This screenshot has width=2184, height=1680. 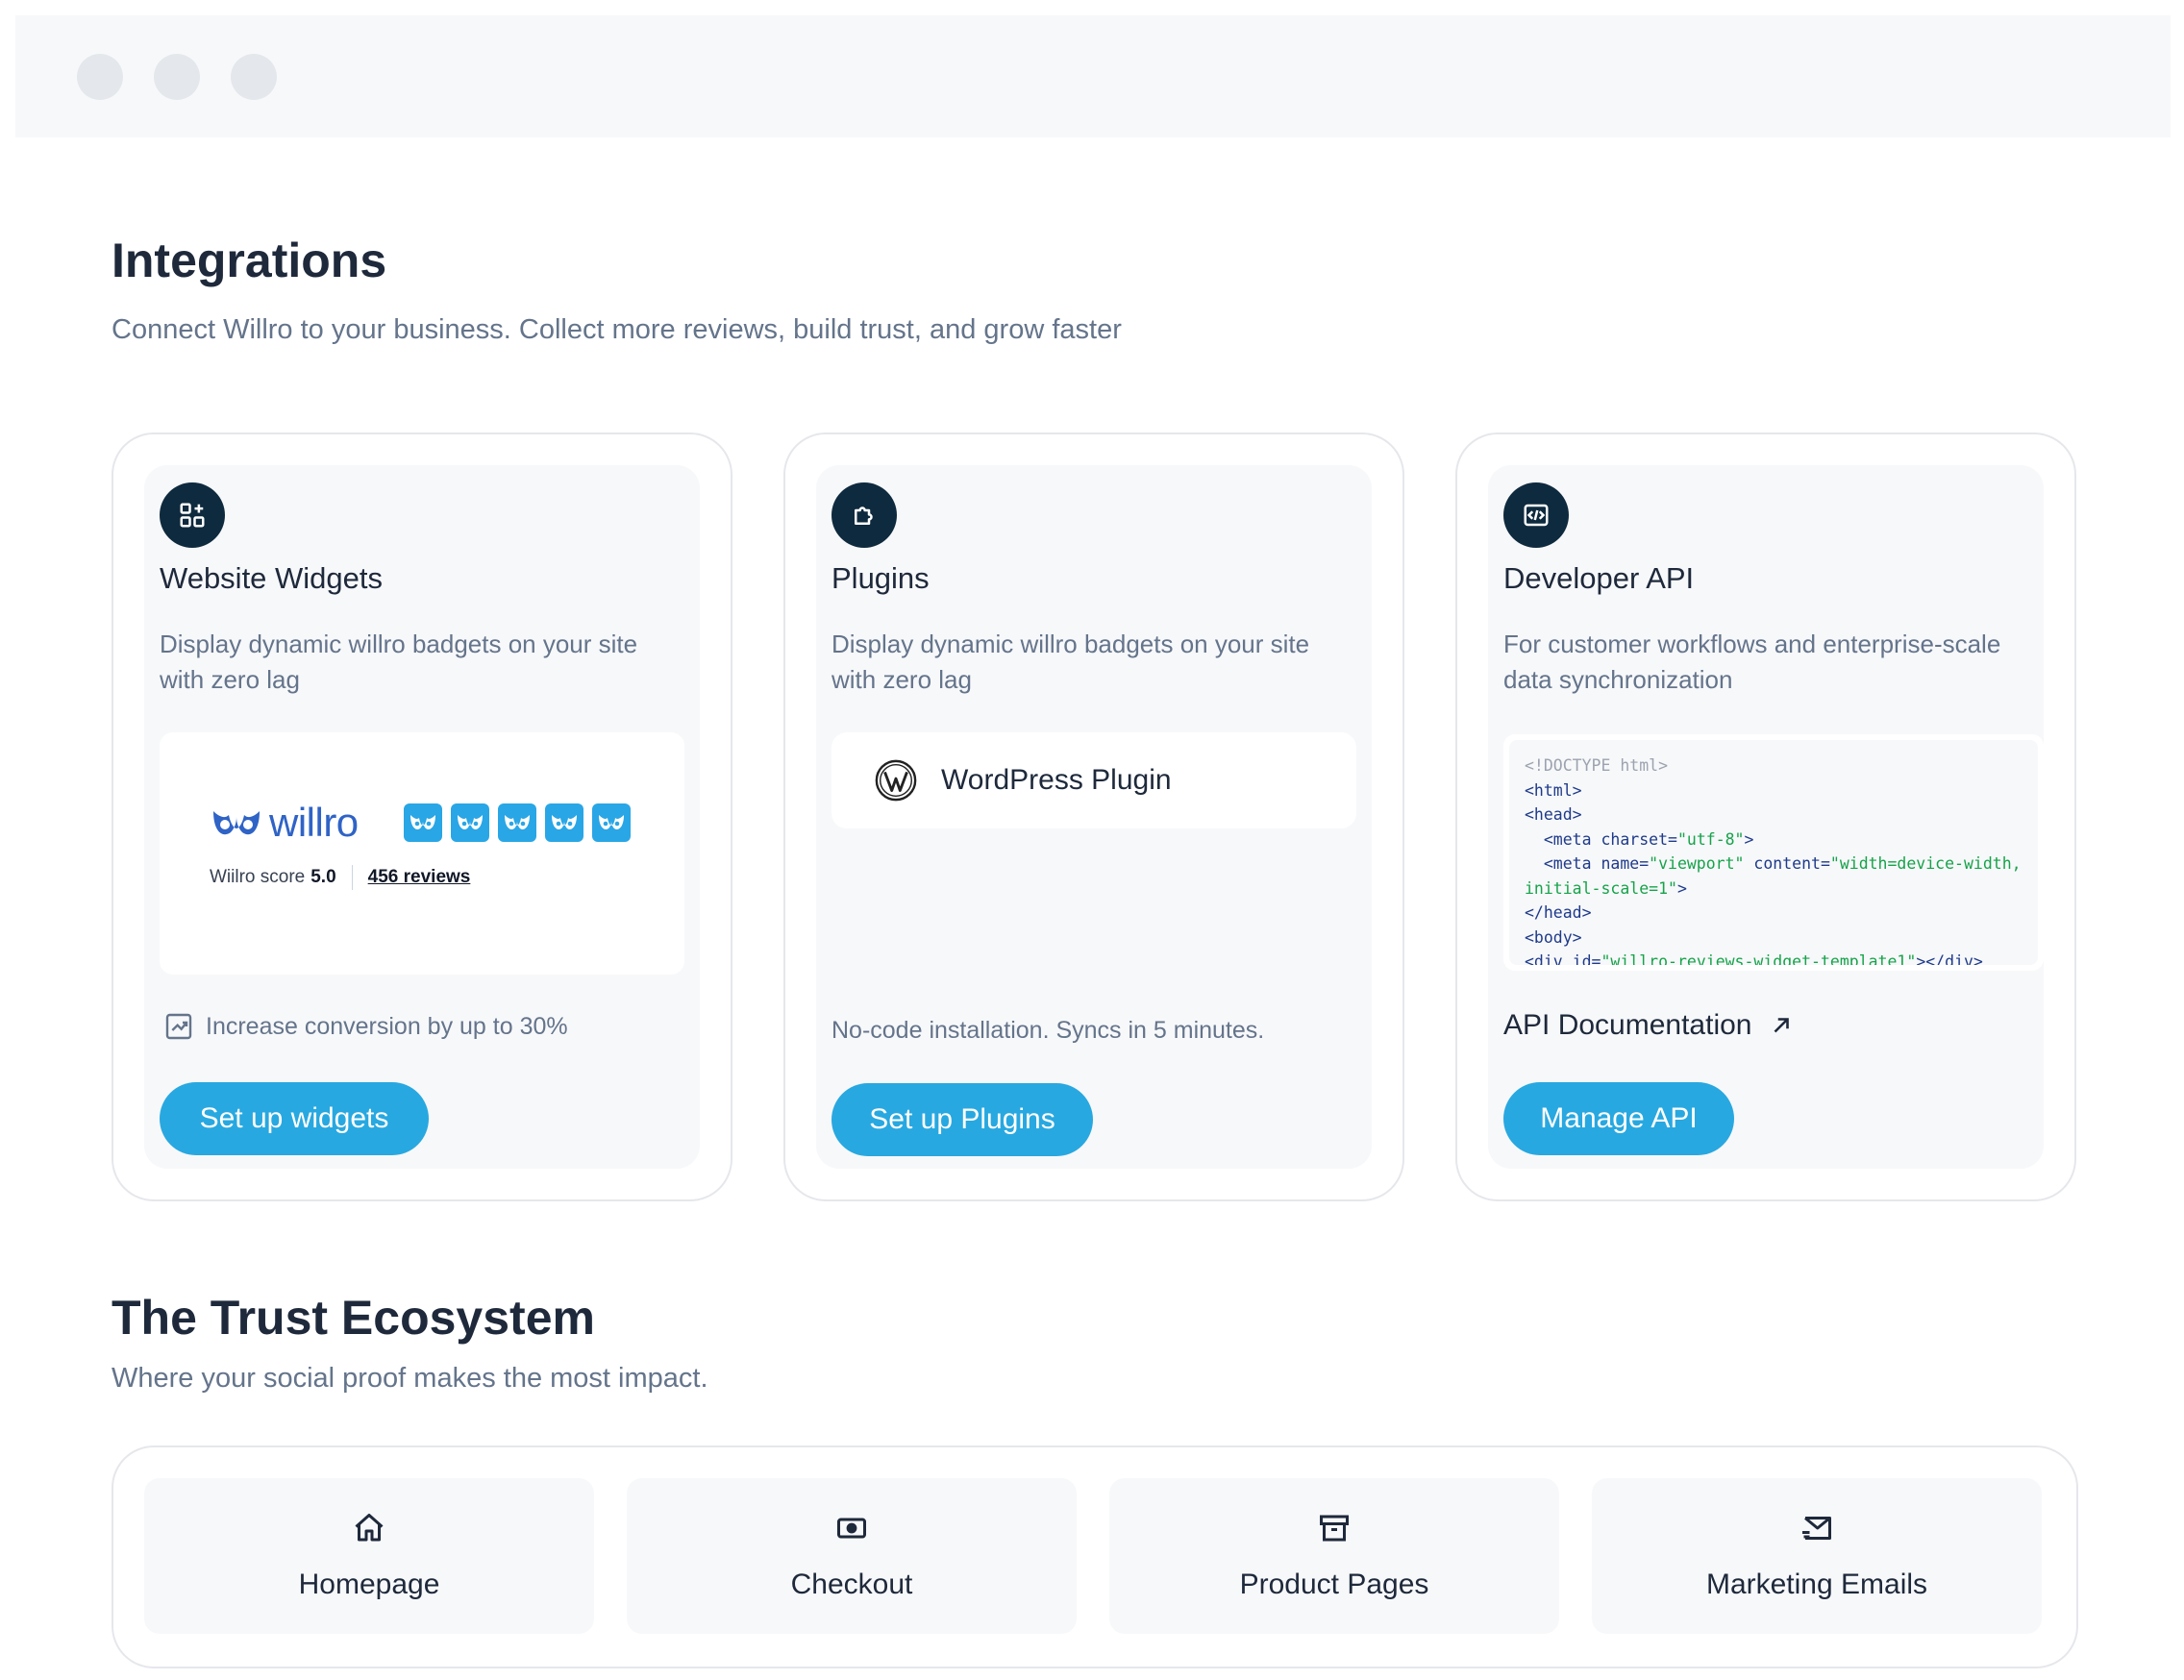 What do you see at coordinates (1711, 839) in the screenshot?
I see `code-token: "utf-8"` at bounding box center [1711, 839].